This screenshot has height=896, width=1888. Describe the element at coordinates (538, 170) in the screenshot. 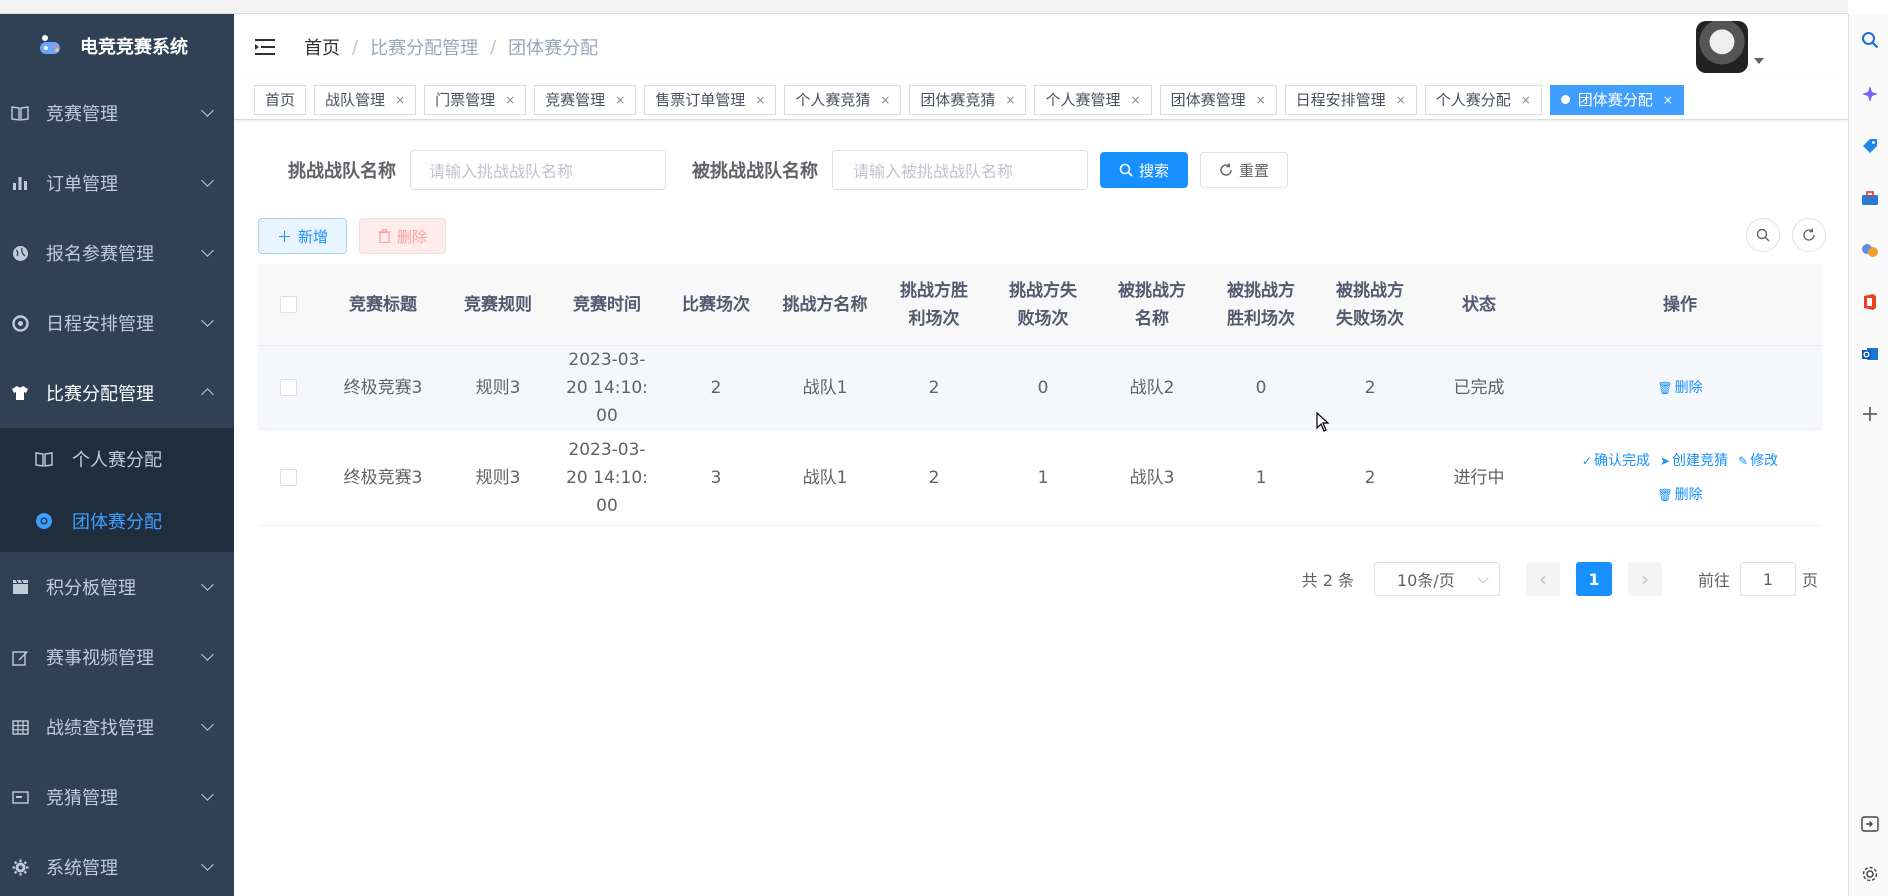

I see `challenger-team-input: 请输入挑战战队名称` at that location.